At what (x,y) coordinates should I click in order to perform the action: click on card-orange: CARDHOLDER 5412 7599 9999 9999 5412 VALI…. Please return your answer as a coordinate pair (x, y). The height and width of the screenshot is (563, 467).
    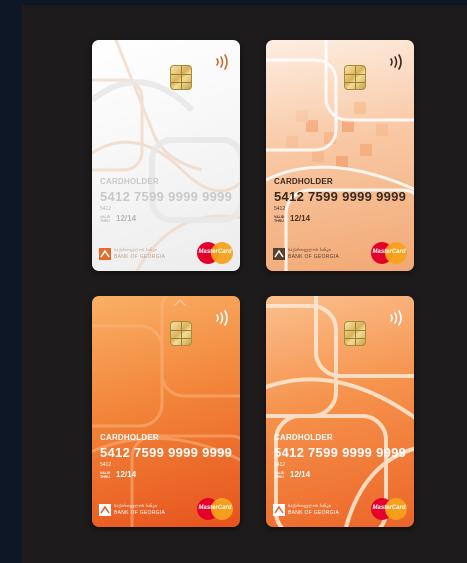
    Looking at the image, I should click on (166, 411).